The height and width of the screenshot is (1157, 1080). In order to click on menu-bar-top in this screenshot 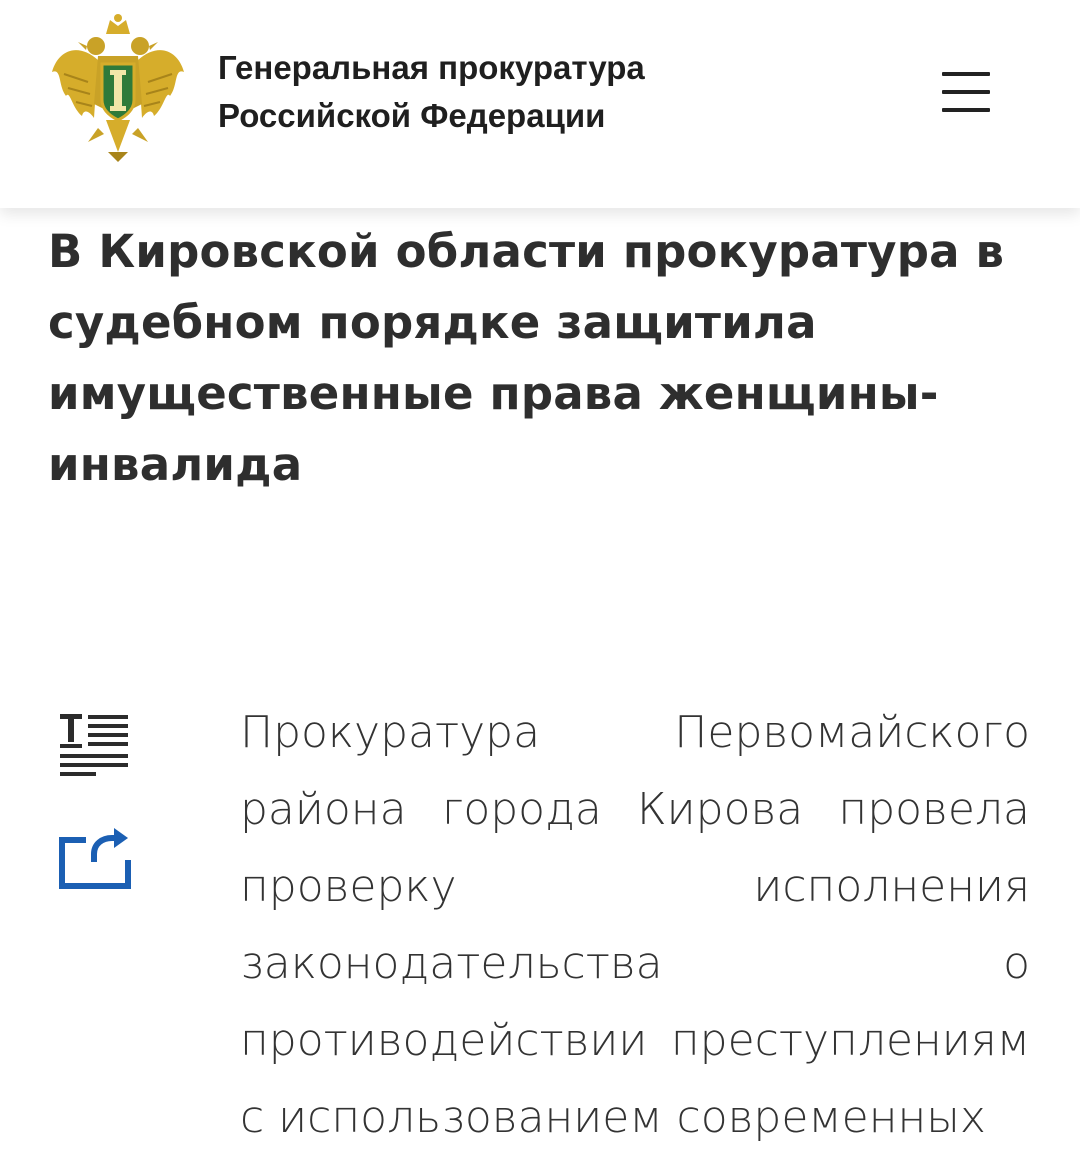, I will do `click(966, 74)`.